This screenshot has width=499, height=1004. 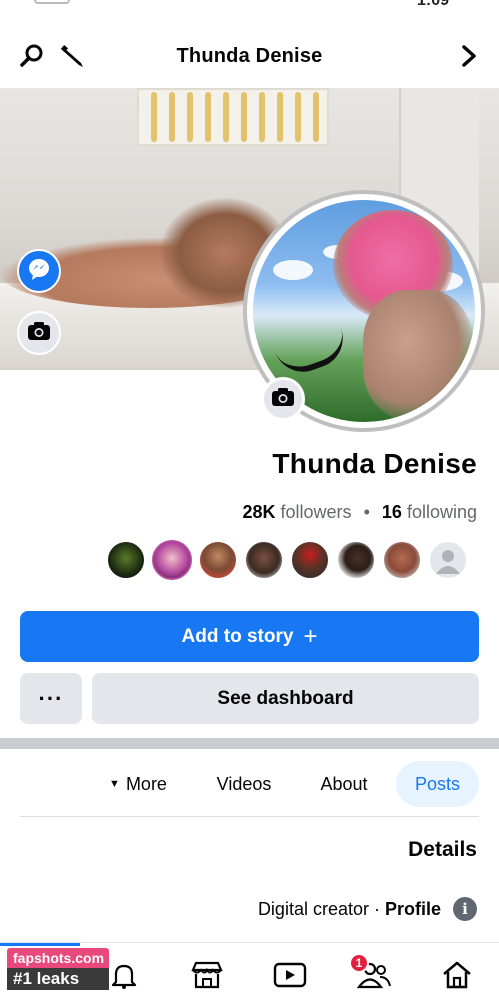 What do you see at coordinates (72, 56) in the screenshot?
I see `edit-pencil-icon` at bounding box center [72, 56].